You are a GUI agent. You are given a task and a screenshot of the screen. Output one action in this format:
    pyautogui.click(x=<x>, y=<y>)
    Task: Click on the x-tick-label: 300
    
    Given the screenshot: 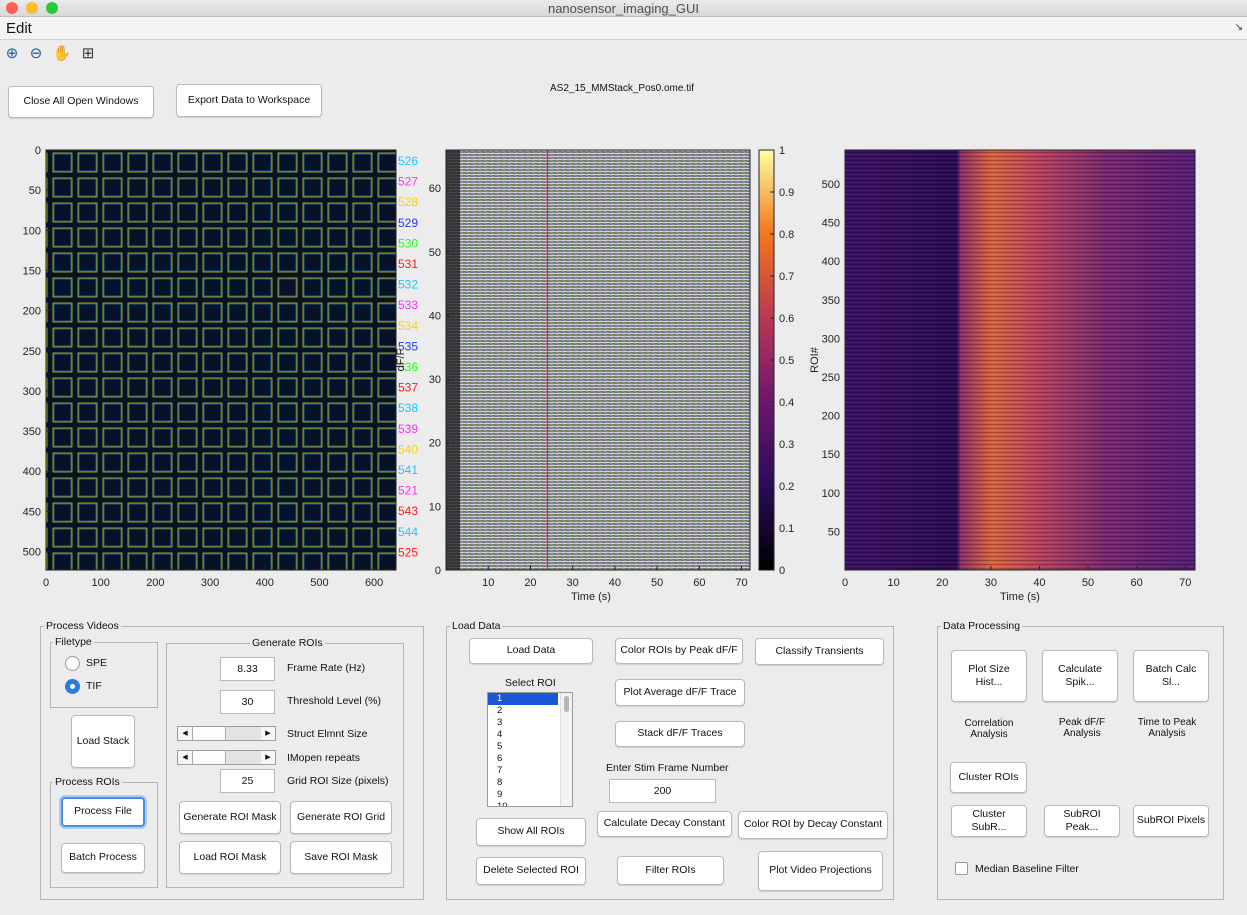 What is the action you would take?
    pyautogui.click(x=210, y=583)
    